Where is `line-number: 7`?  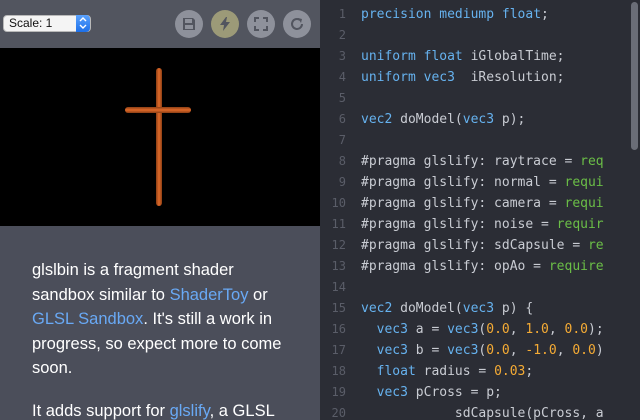
line-number: 7 is located at coordinates (342, 140).